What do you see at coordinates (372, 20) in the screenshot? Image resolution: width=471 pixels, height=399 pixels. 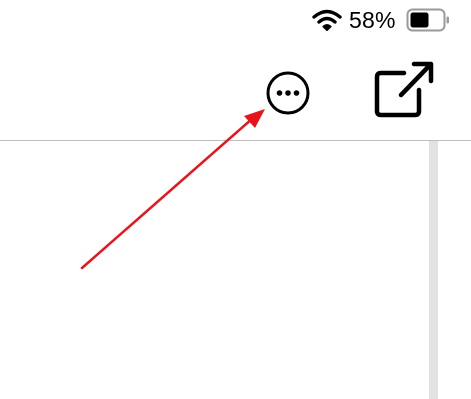 I see `battery-percent: 58%` at bounding box center [372, 20].